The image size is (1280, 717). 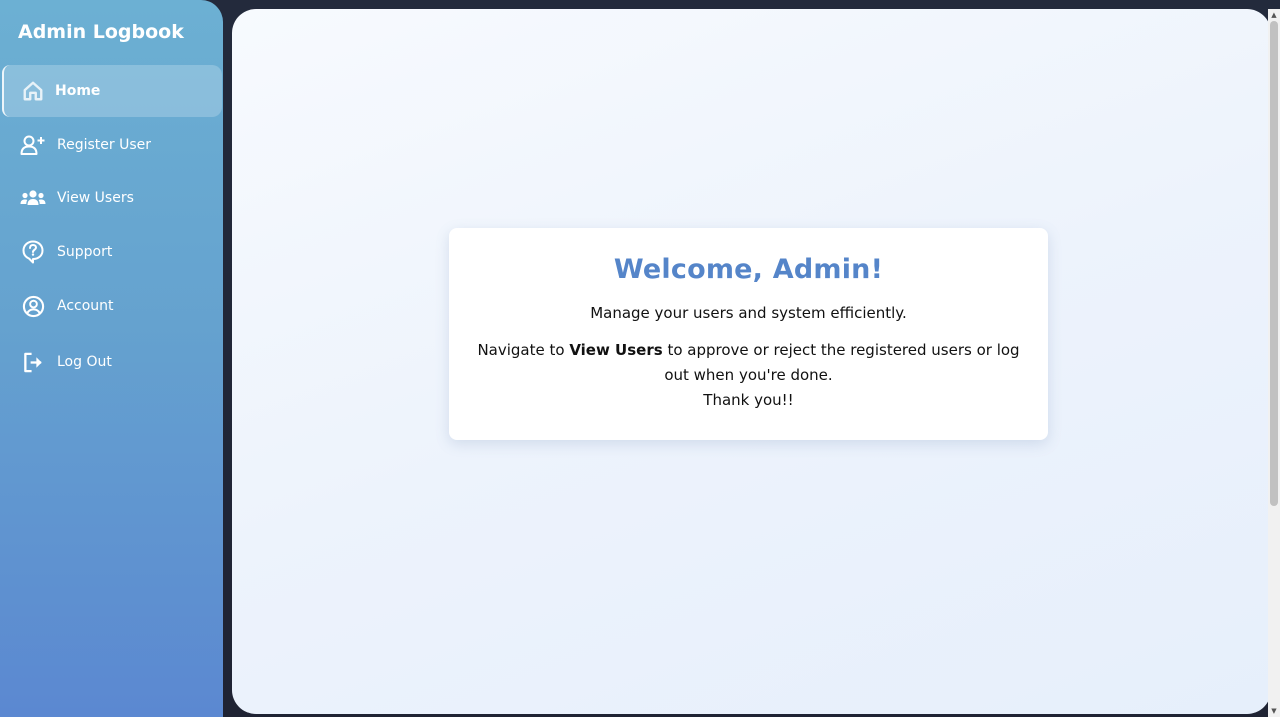 What do you see at coordinates (112, 91) in the screenshot?
I see `sidebar-item-home: Home` at bounding box center [112, 91].